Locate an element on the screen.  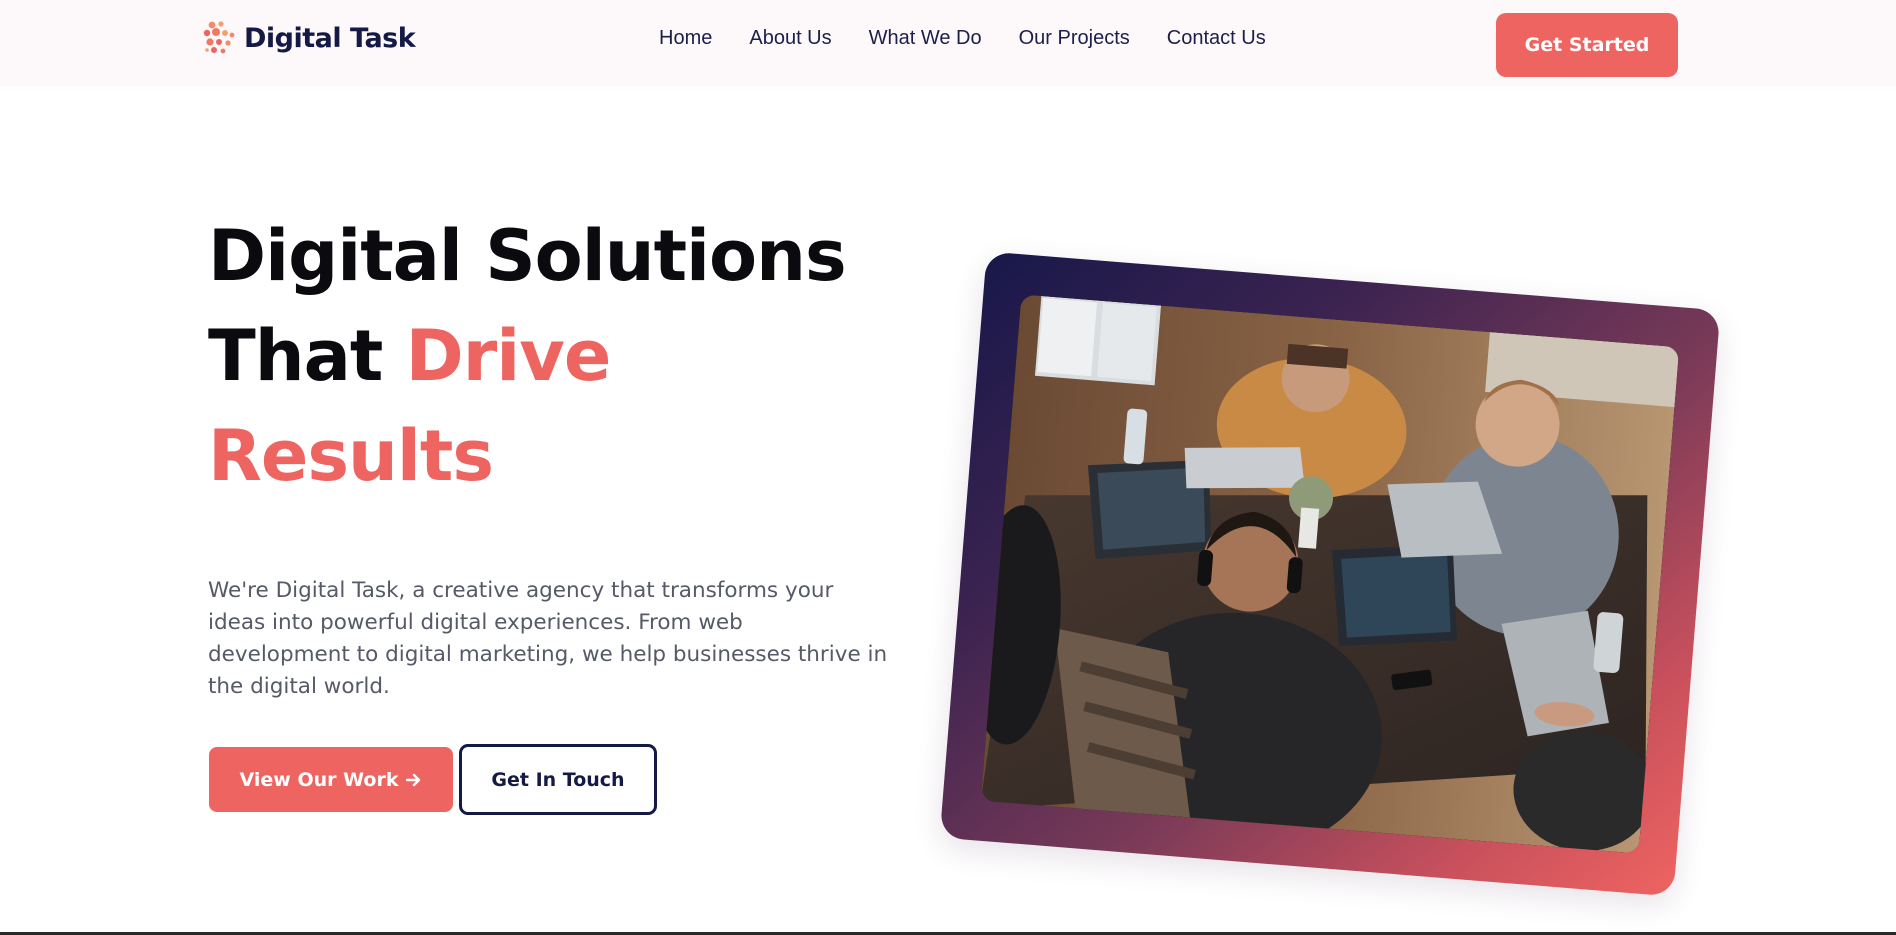
nav-link-our-projects: Our Projects is located at coordinates (1074, 38).